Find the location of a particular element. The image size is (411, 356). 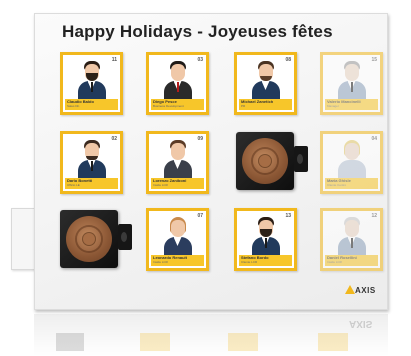

calendar-door: 09 Lorenzo Zaniboni Inside LCR is located at coordinates (177, 162).